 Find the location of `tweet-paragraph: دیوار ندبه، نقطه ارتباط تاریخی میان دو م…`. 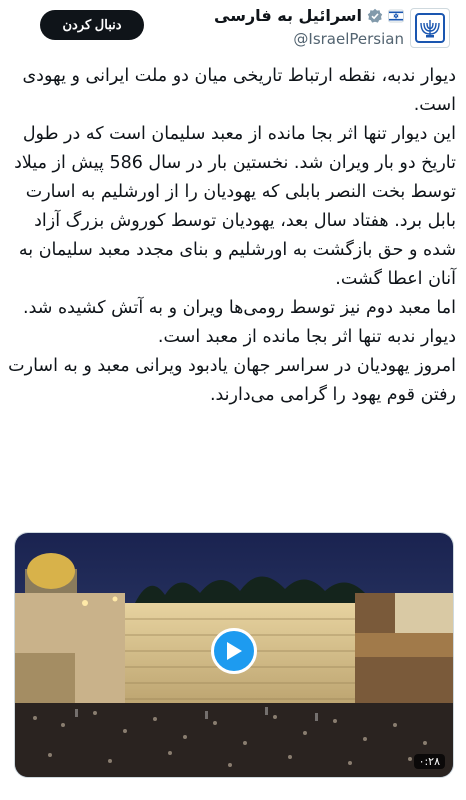

tweet-paragraph: دیوار ندبه، نقطه ارتباط تاریخی میان دو م… is located at coordinates (239, 90).